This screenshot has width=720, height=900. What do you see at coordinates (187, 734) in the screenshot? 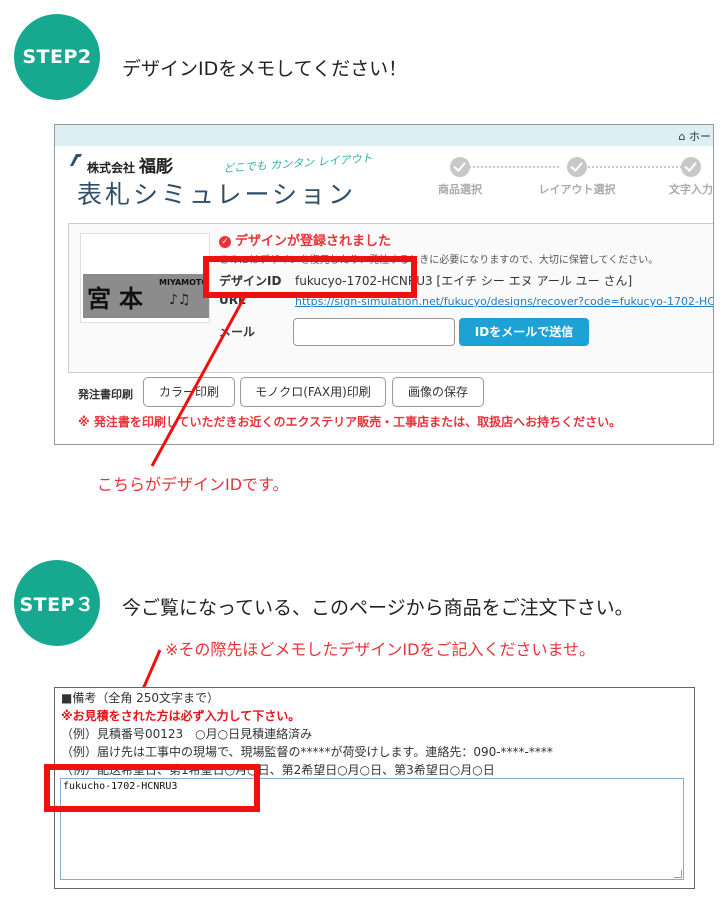
I see `remarks-example: （例）見積番号00123 ○月○日見積連絡済み` at bounding box center [187, 734].